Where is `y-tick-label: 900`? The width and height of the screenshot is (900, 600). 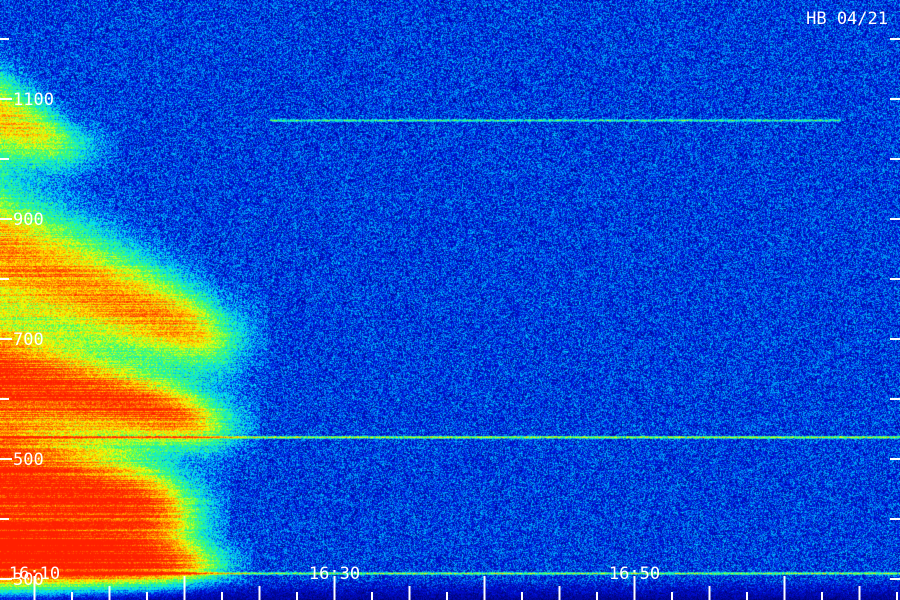 y-tick-label: 900 is located at coordinates (28, 220).